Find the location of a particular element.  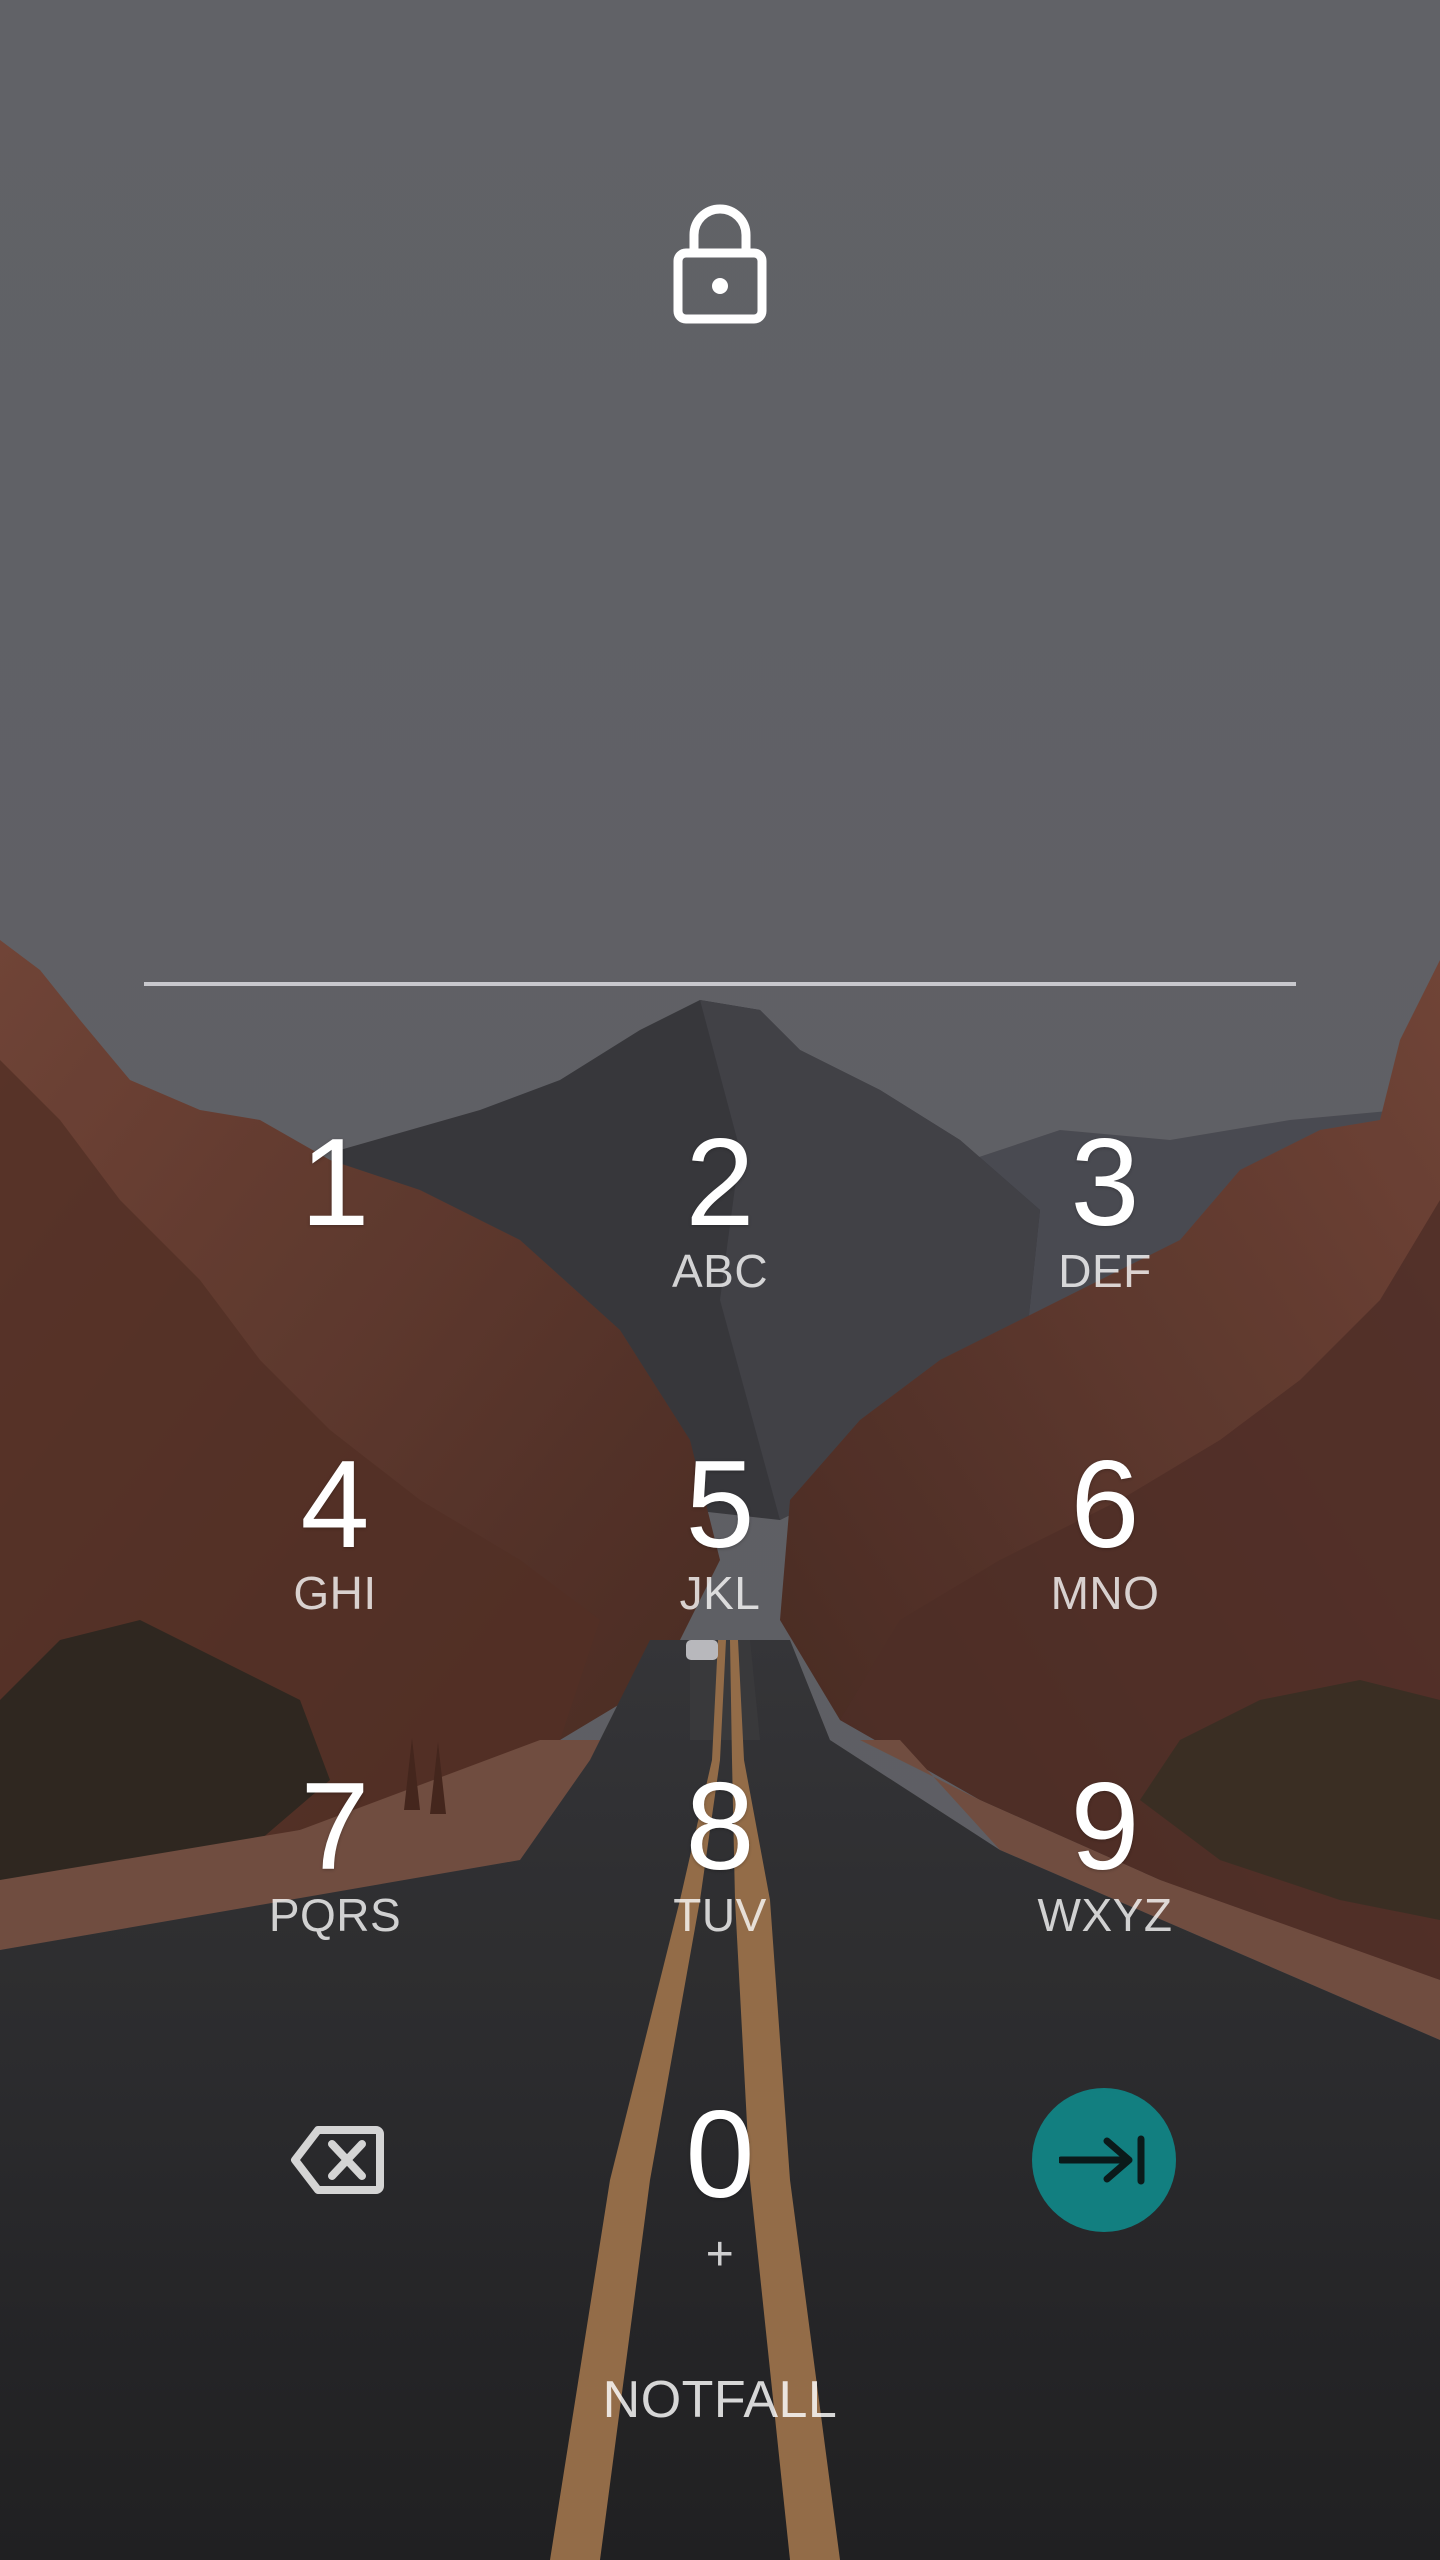

key-letters: ABC is located at coordinates (720, 1271).